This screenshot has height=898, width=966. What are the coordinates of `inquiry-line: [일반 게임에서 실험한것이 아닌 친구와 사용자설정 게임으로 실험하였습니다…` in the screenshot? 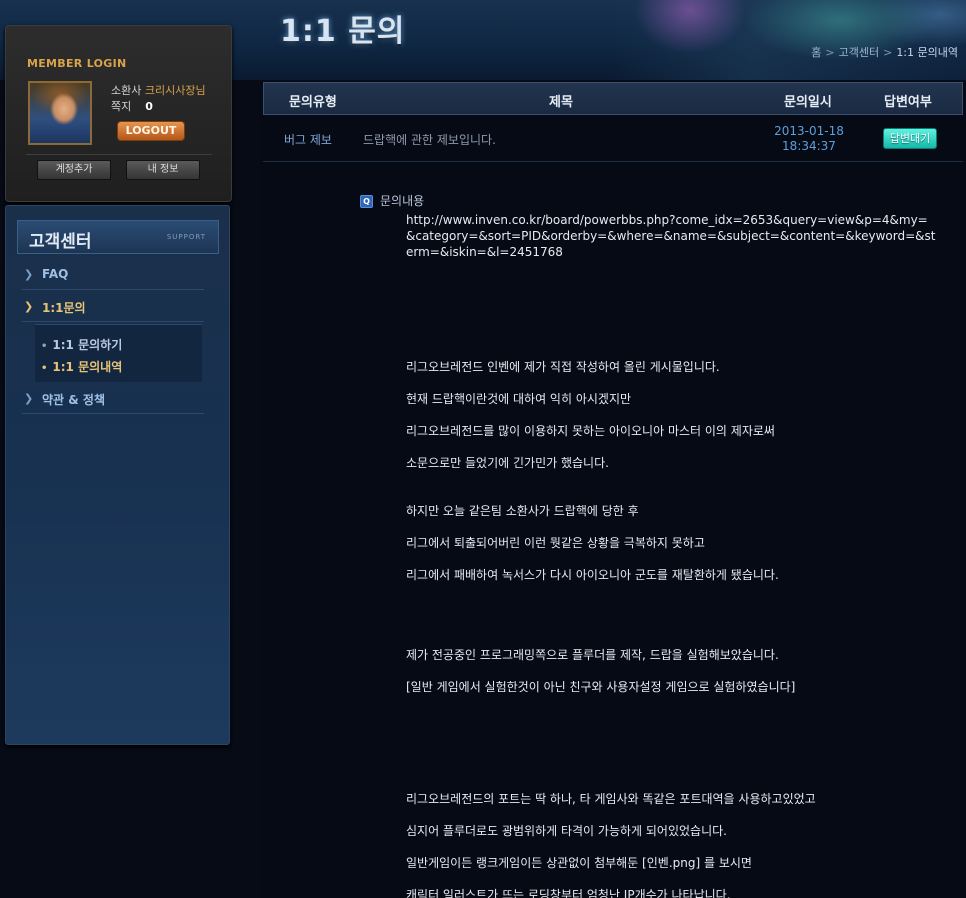 It's located at (601, 687).